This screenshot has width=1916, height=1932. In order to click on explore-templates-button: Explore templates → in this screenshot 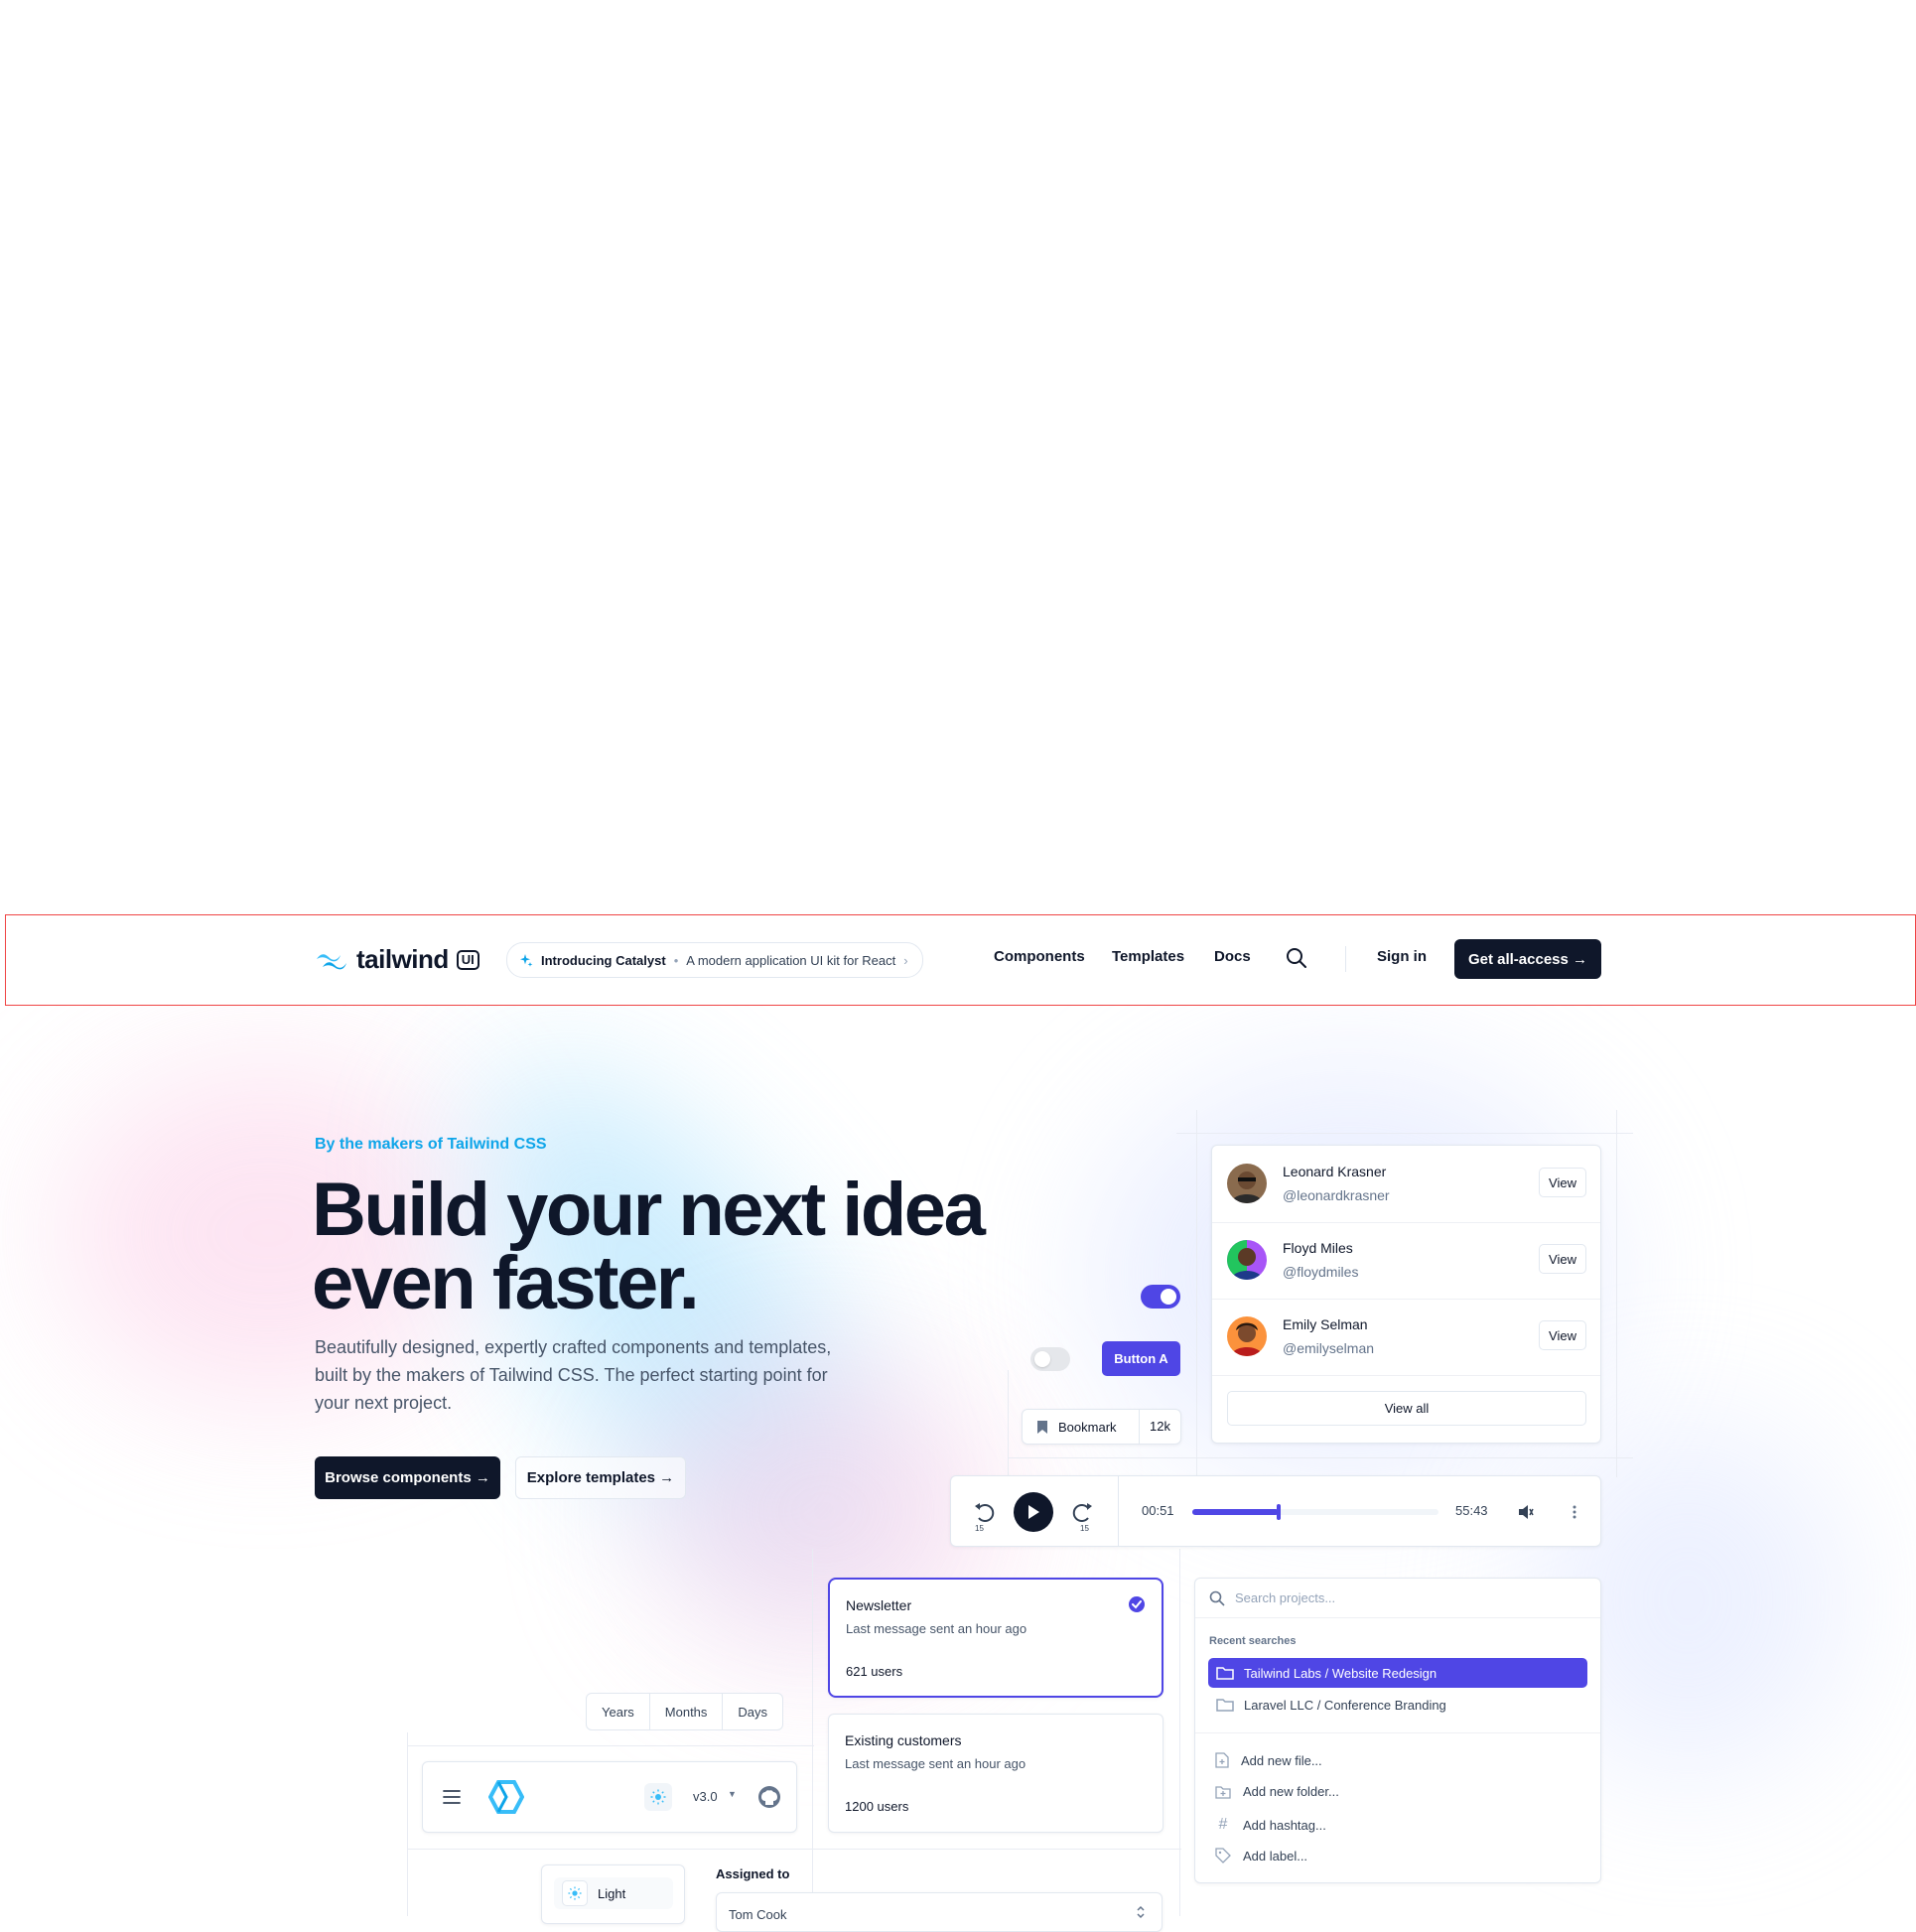, I will do `click(600, 1478)`.